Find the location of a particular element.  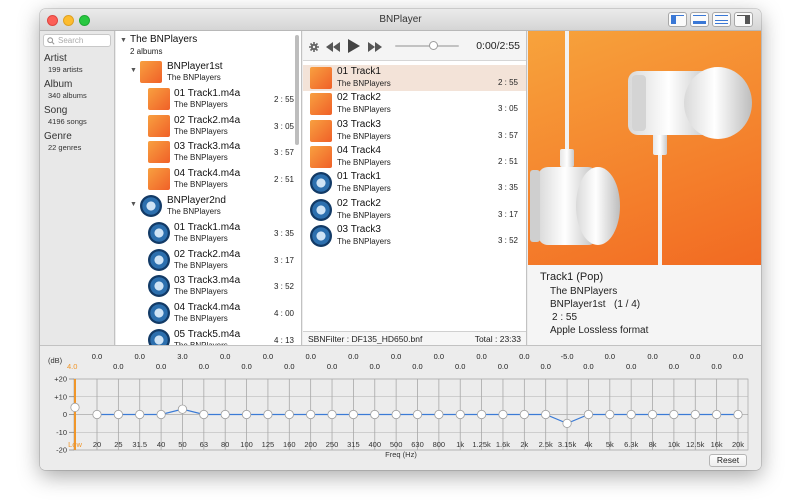

category-name: Artist is located at coordinates (55, 58).